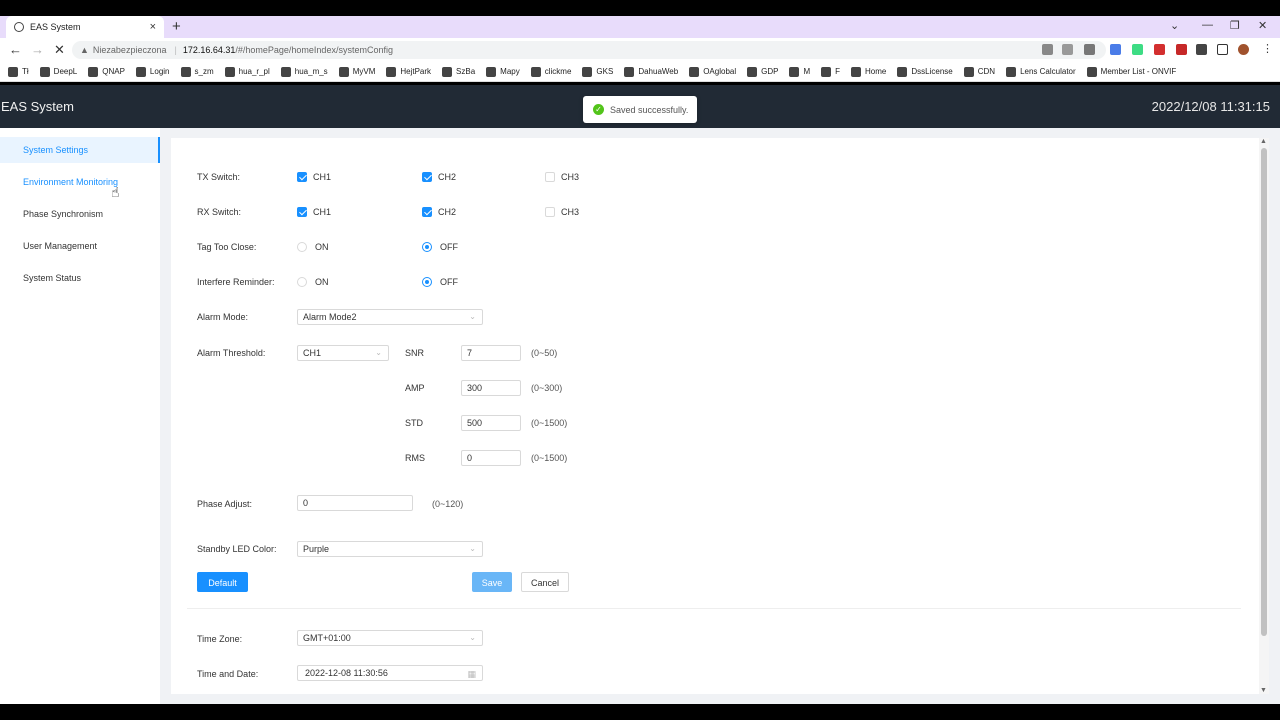 The image size is (1280, 720). What do you see at coordinates (355, 503) in the screenshot?
I see `phase-adjust-input: 0` at bounding box center [355, 503].